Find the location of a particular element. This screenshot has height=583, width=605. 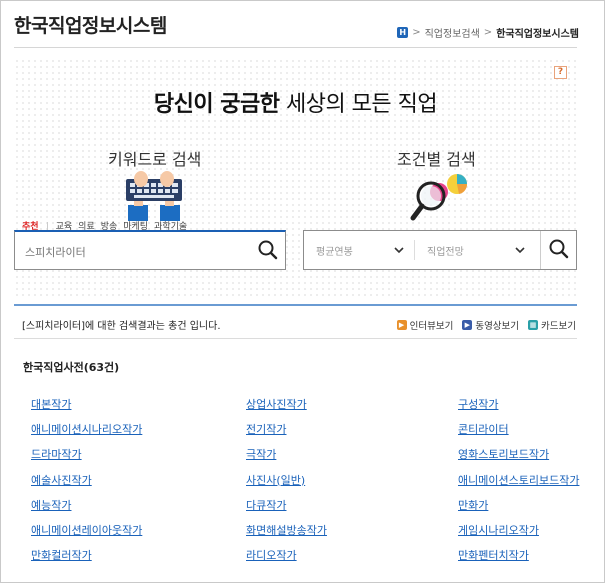

job-link: 전기작가 is located at coordinates (266, 429).